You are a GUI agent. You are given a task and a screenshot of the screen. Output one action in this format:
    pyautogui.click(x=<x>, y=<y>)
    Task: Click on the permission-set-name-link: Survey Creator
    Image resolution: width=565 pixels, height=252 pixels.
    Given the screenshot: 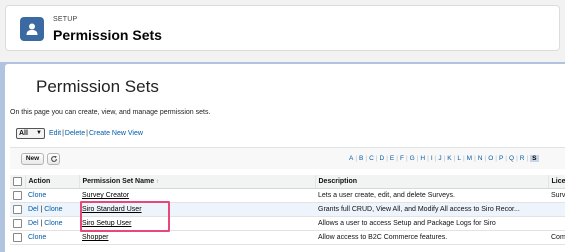 What is the action you would take?
    pyautogui.click(x=105, y=195)
    